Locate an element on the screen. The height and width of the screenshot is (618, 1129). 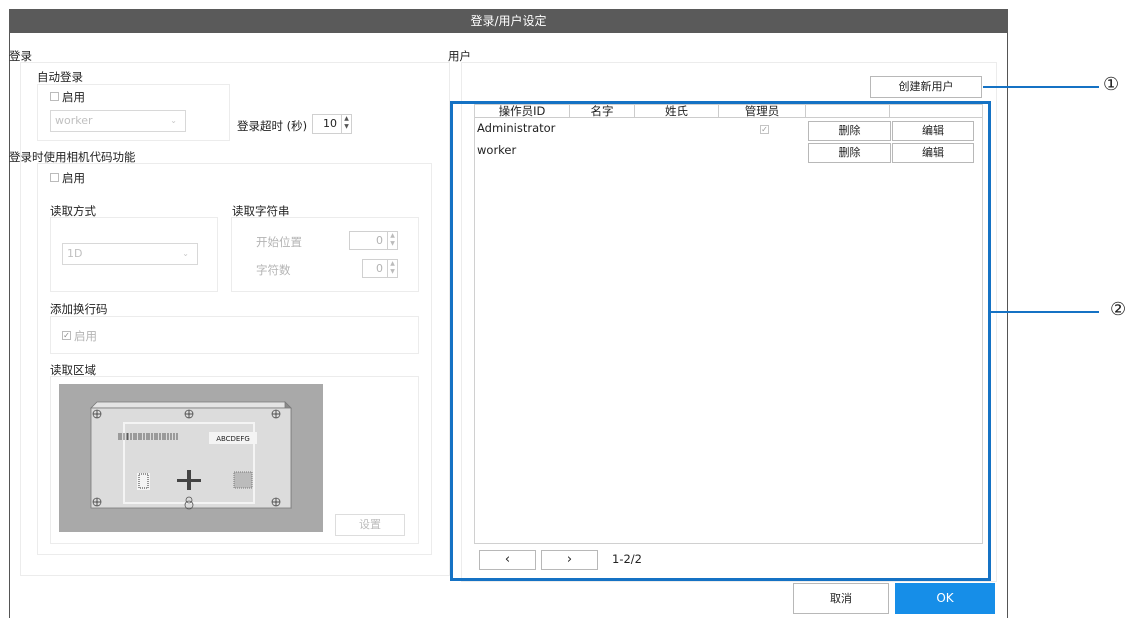
start-position-spinner: 0 ▲ ▼ is located at coordinates (373, 240).